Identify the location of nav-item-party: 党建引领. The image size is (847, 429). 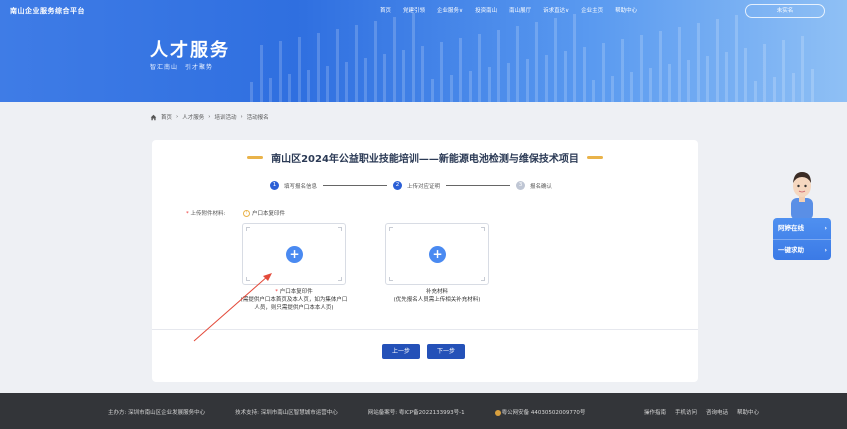
(414, 10).